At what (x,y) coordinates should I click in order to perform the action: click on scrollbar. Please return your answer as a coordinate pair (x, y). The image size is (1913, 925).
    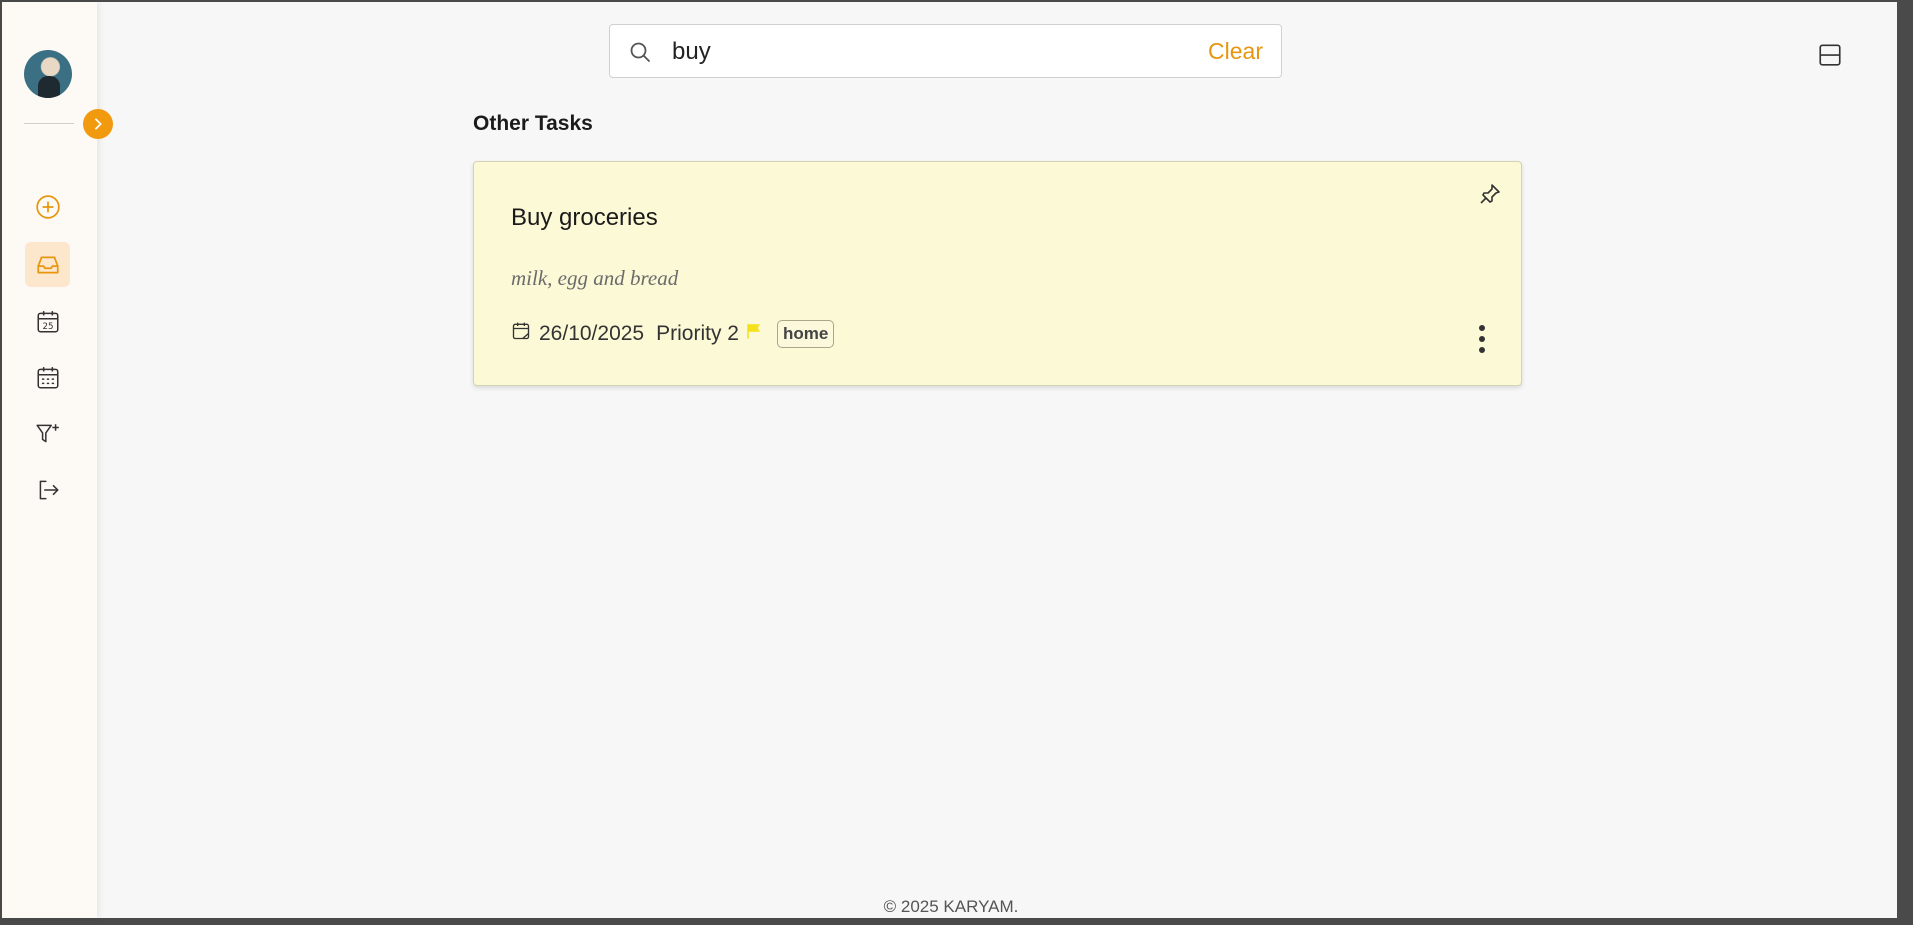
    Looking at the image, I should click on (1904, 460).